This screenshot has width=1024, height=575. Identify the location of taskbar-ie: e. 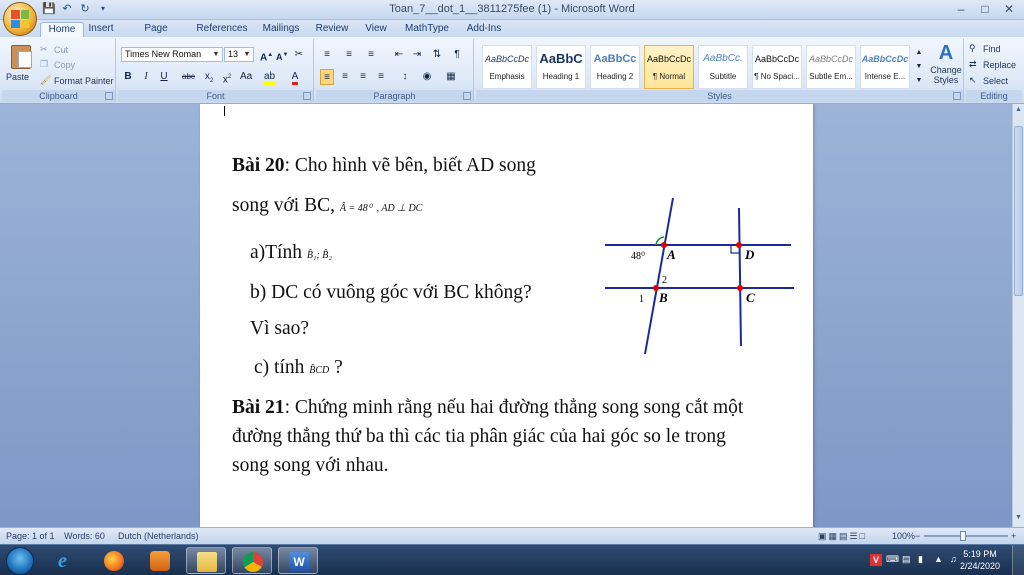
(68, 560).